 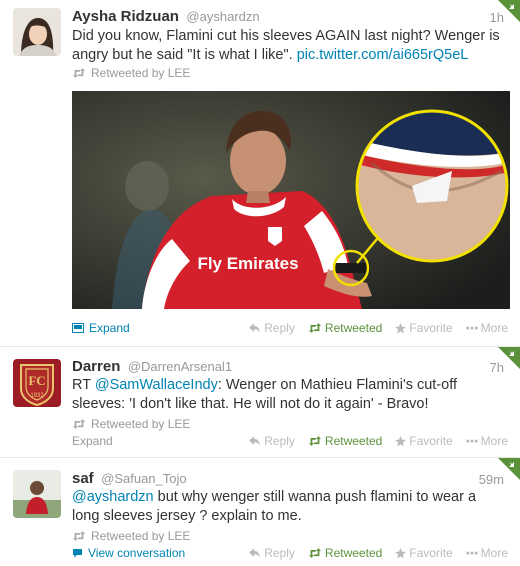 What do you see at coordinates (36, 380) in the screenshot?
I see `svg-text: FC` at bounding box center [36, 380].